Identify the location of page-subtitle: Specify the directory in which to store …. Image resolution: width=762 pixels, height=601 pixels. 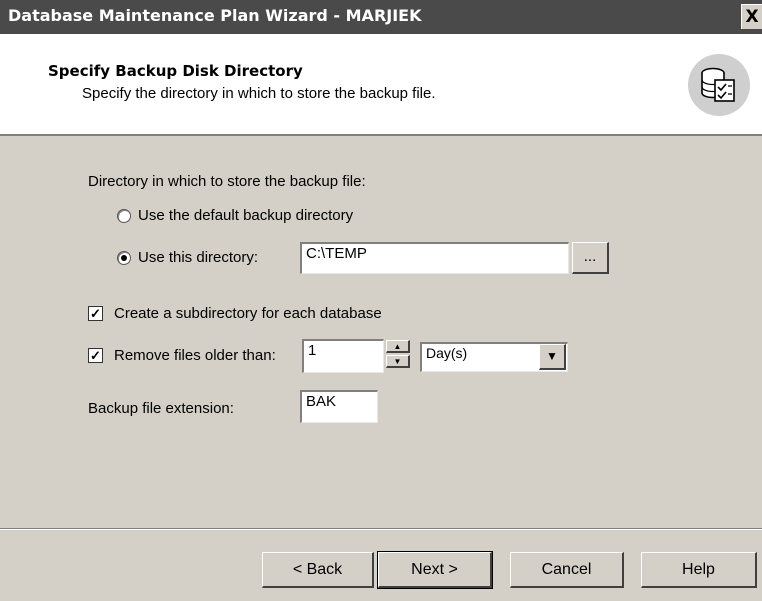
(259, 93).